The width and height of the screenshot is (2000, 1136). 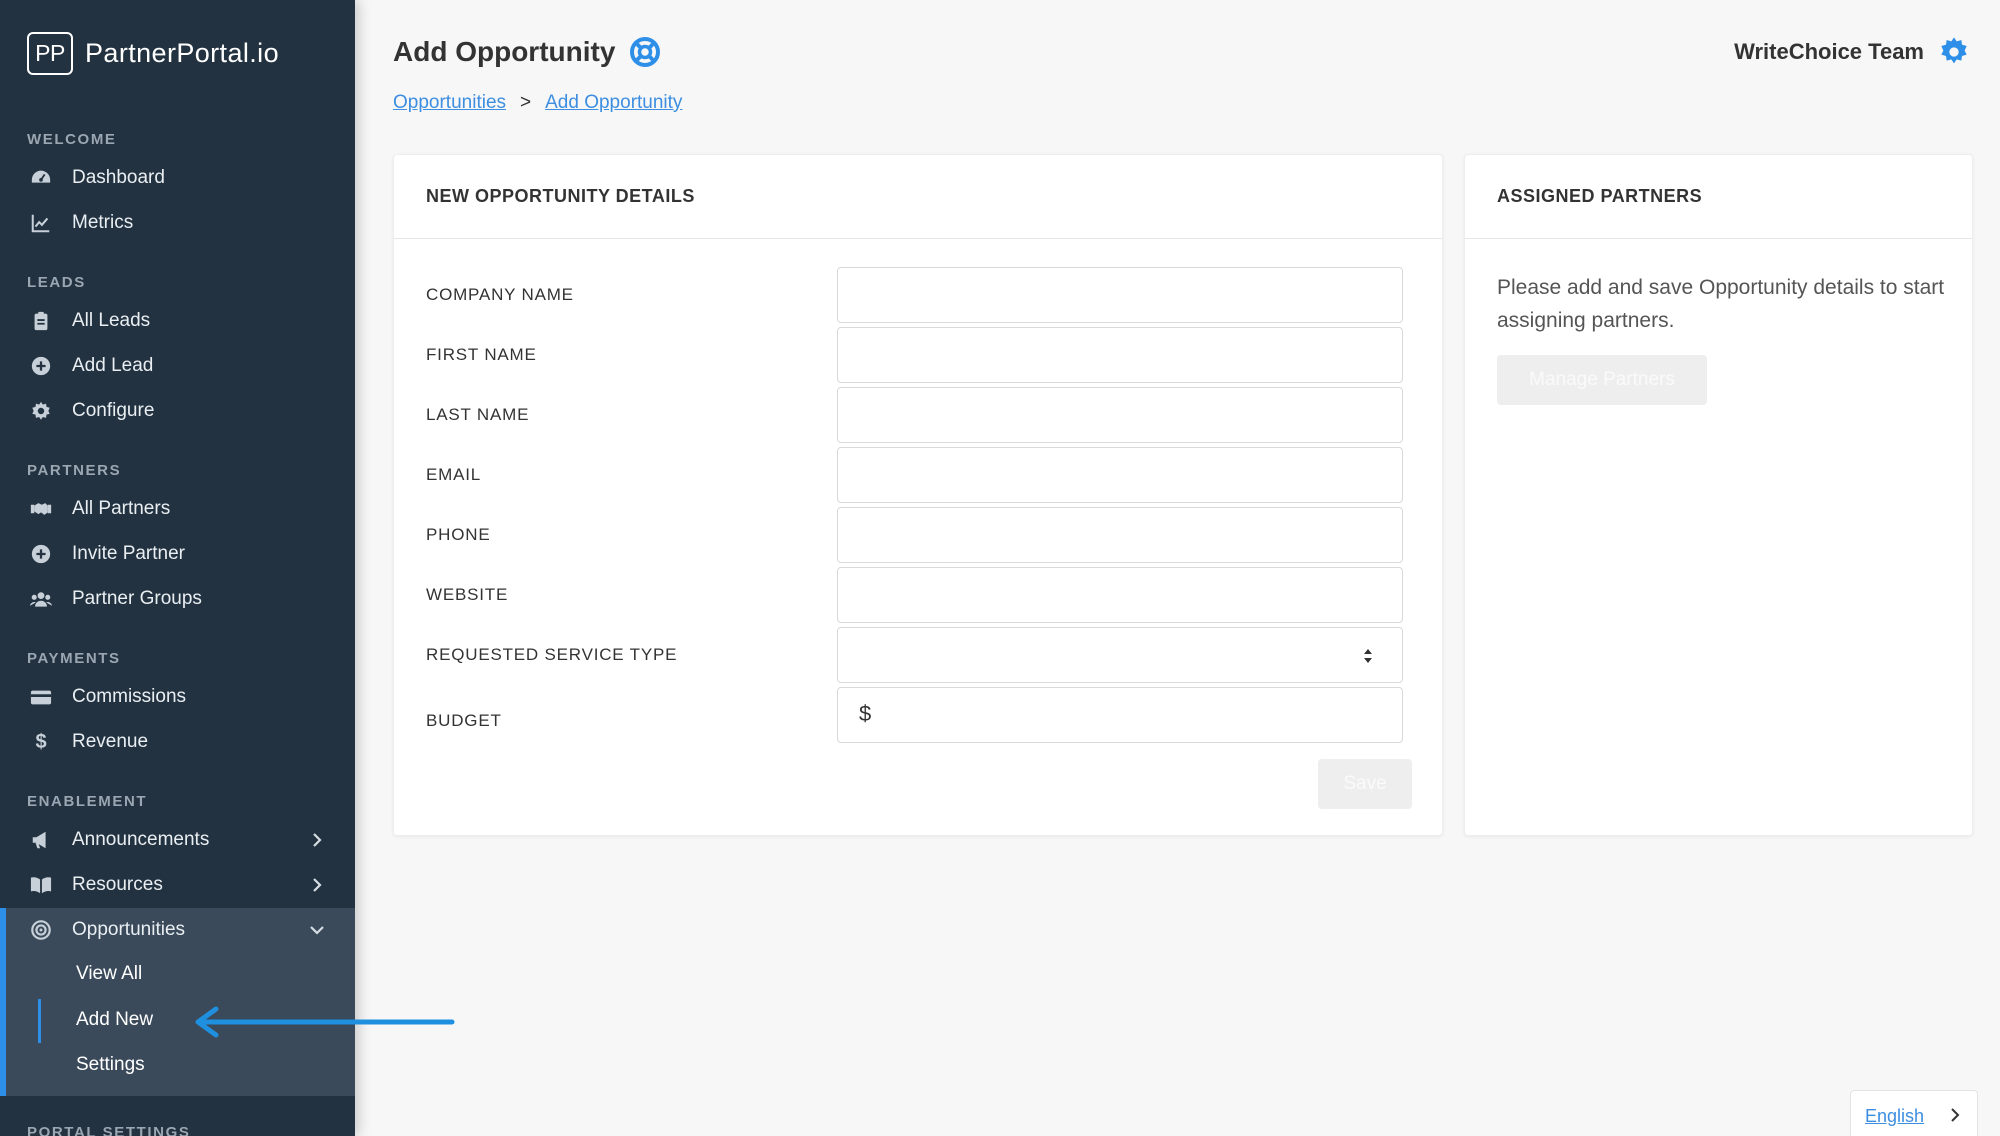 What do you see at coordinates (50, 53) in the screenshot?
I see `brand-logo: PP` at bounding box center [50, 53].